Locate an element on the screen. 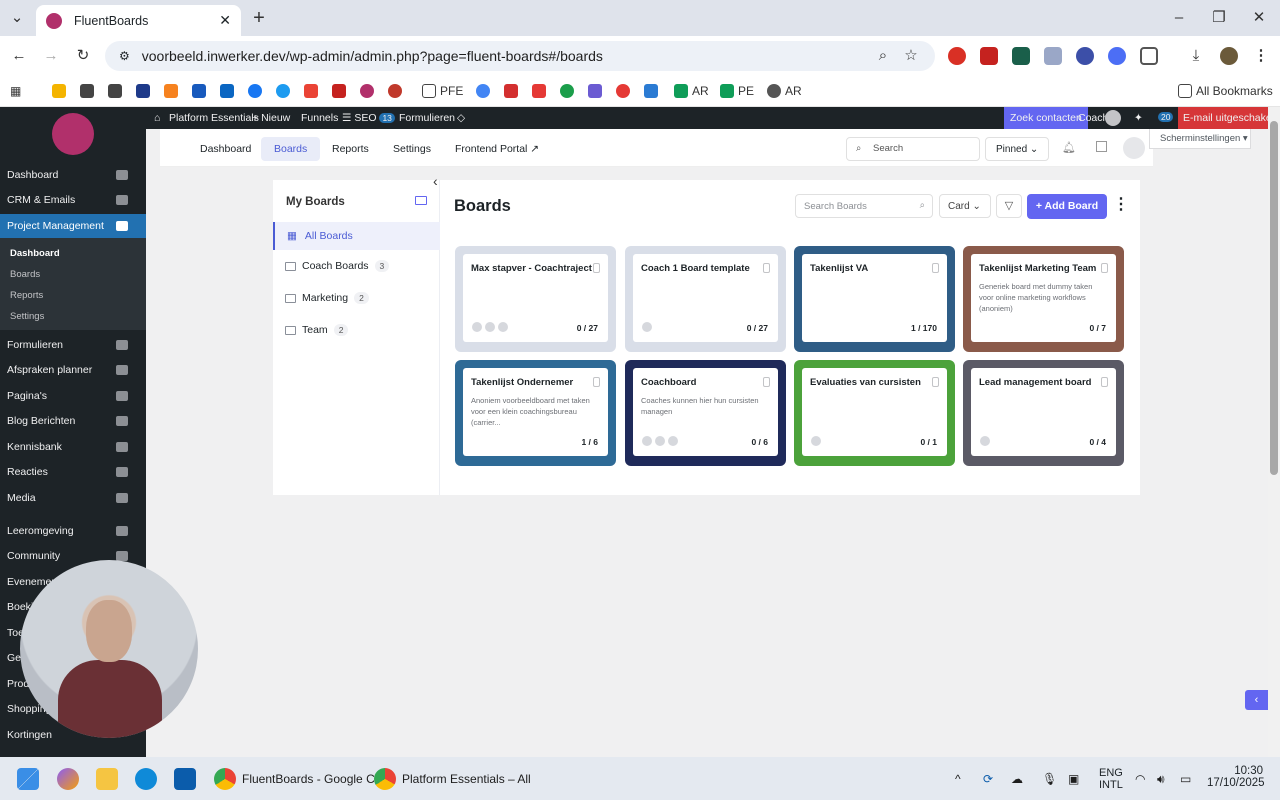  sync-icon: ⟳ is located at coordinates (988, 779).